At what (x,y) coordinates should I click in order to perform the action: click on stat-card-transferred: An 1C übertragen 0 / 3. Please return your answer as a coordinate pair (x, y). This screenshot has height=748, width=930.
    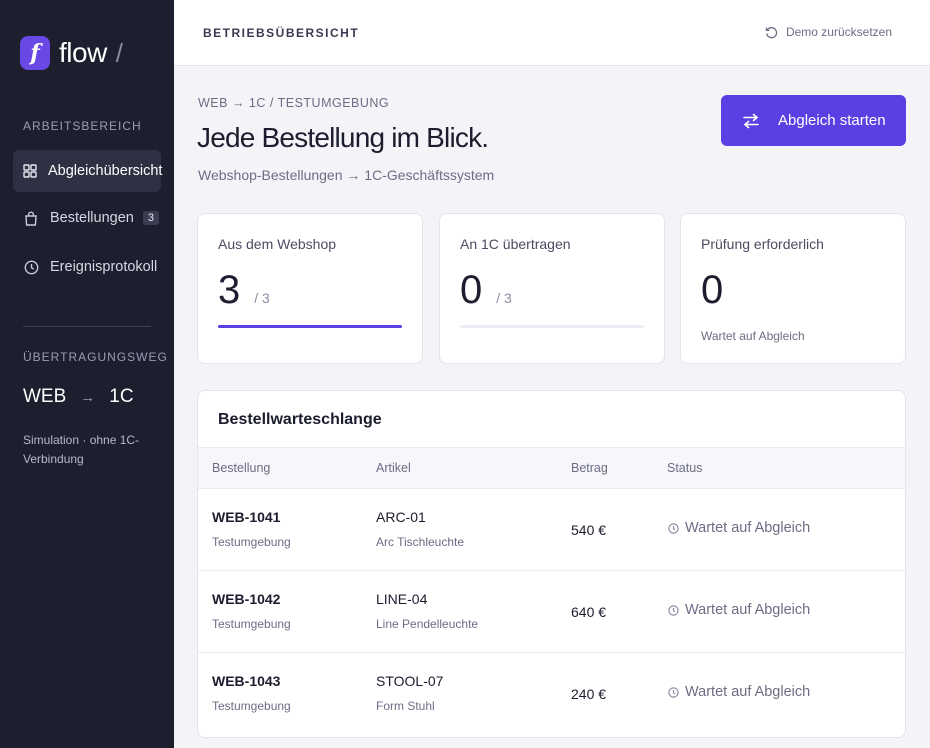
    Looking at the image, I should click on (552, 288).